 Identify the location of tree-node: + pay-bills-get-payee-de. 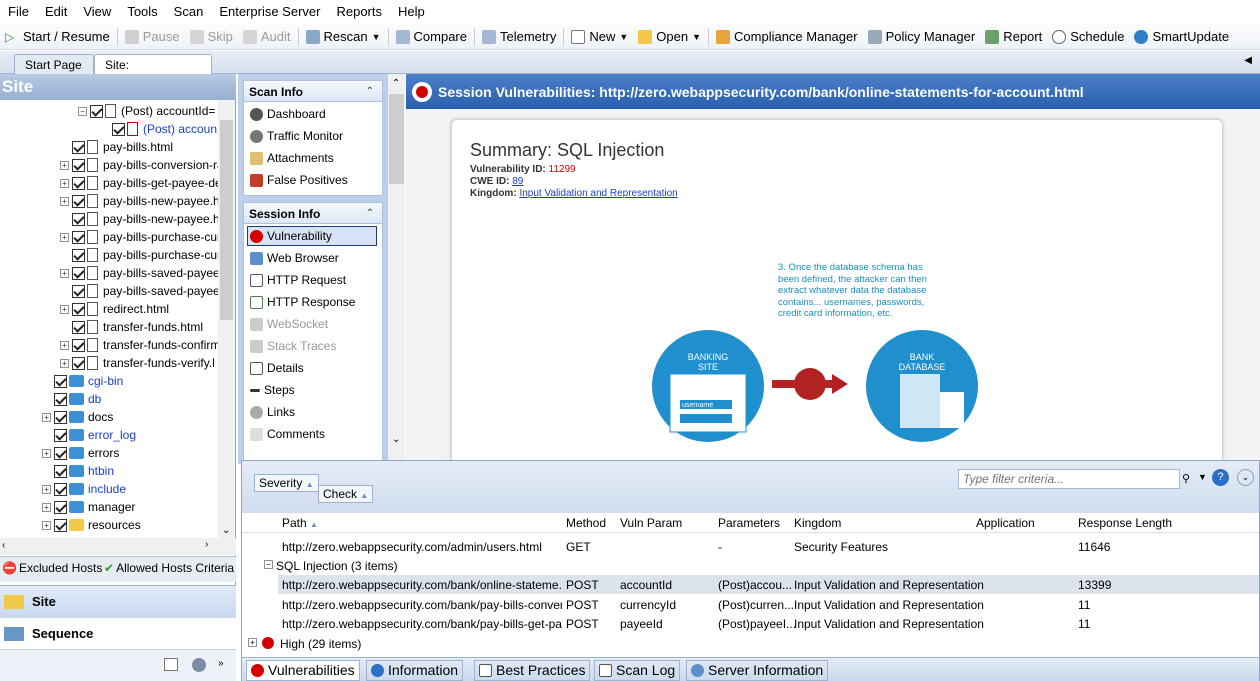
(139, 183).